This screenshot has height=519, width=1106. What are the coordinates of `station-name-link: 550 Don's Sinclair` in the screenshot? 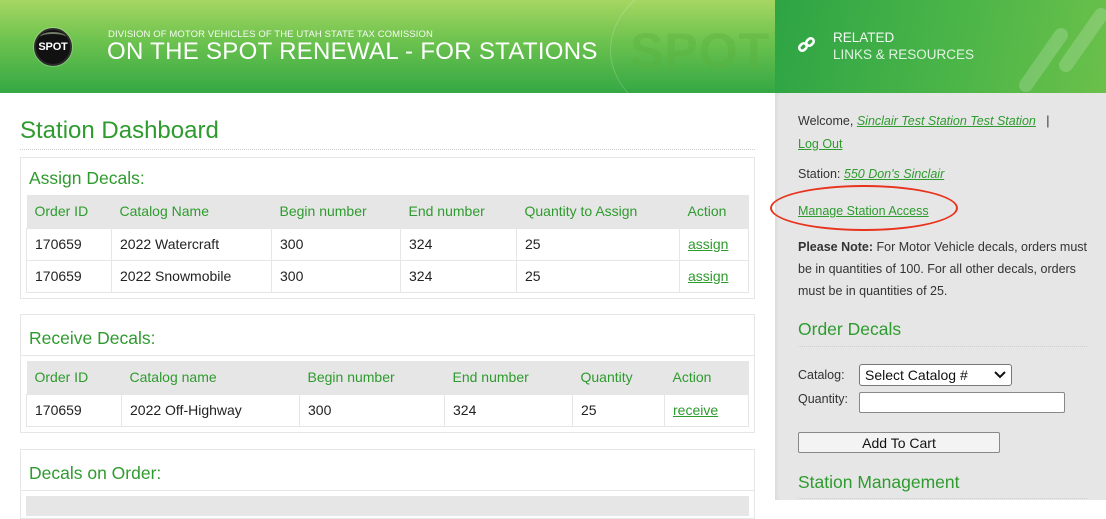 It's located at (894, 174).